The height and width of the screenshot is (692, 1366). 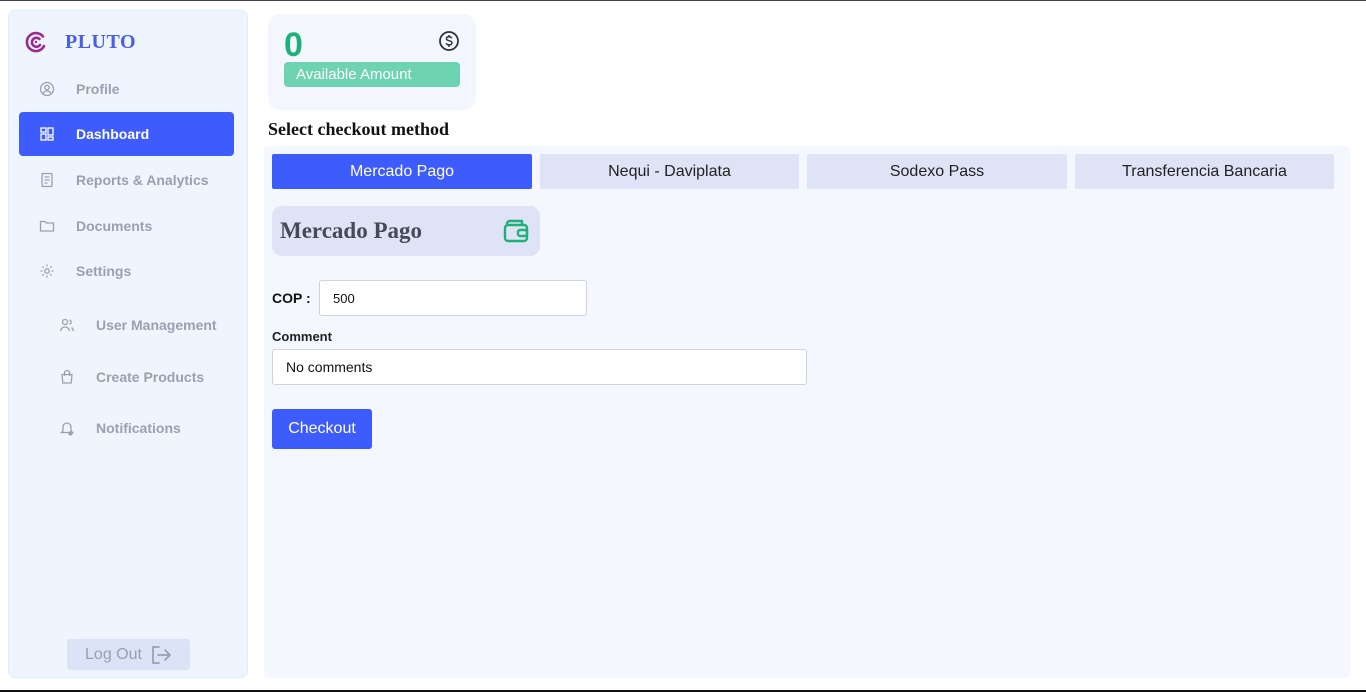 What do you see at coordinates (67, 428) in the screenshot?
I see `bell-icon` at bounding box center [67, 428].